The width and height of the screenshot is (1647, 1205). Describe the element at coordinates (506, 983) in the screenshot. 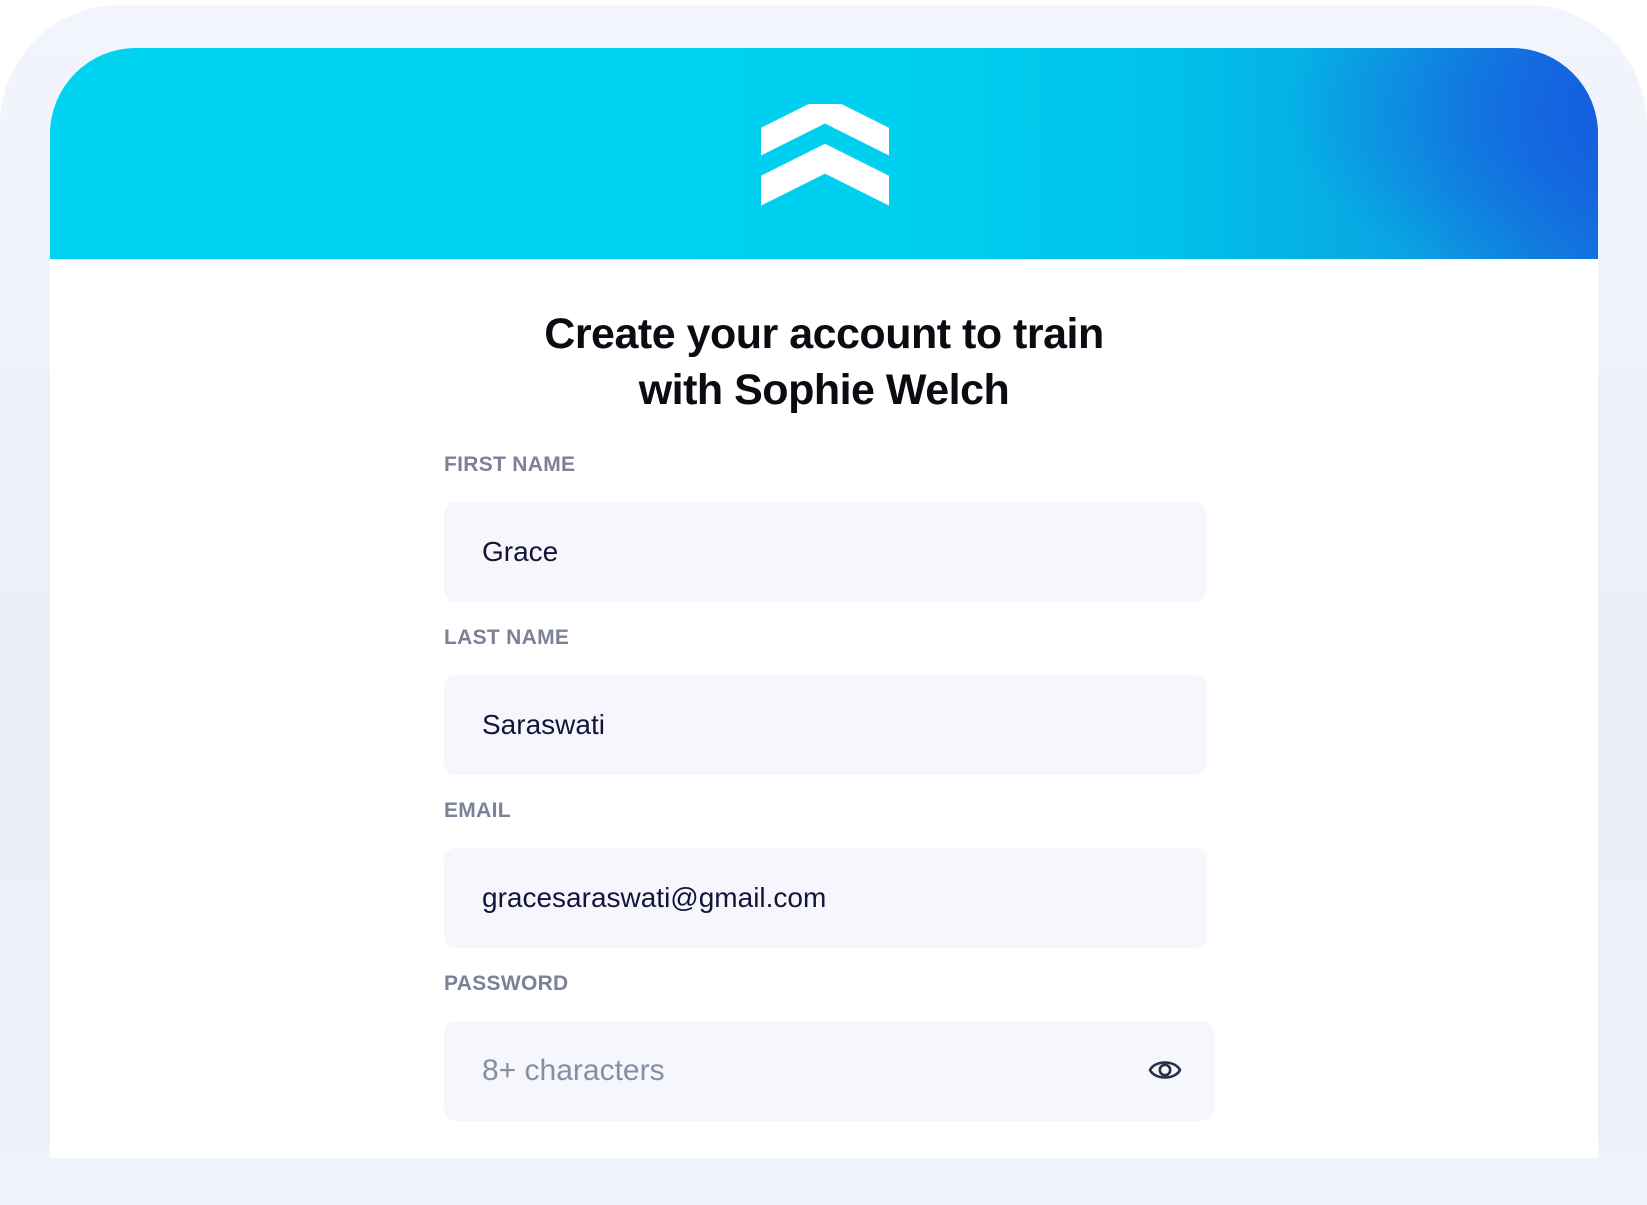

I see `password-label: PASSWORD` at that location.